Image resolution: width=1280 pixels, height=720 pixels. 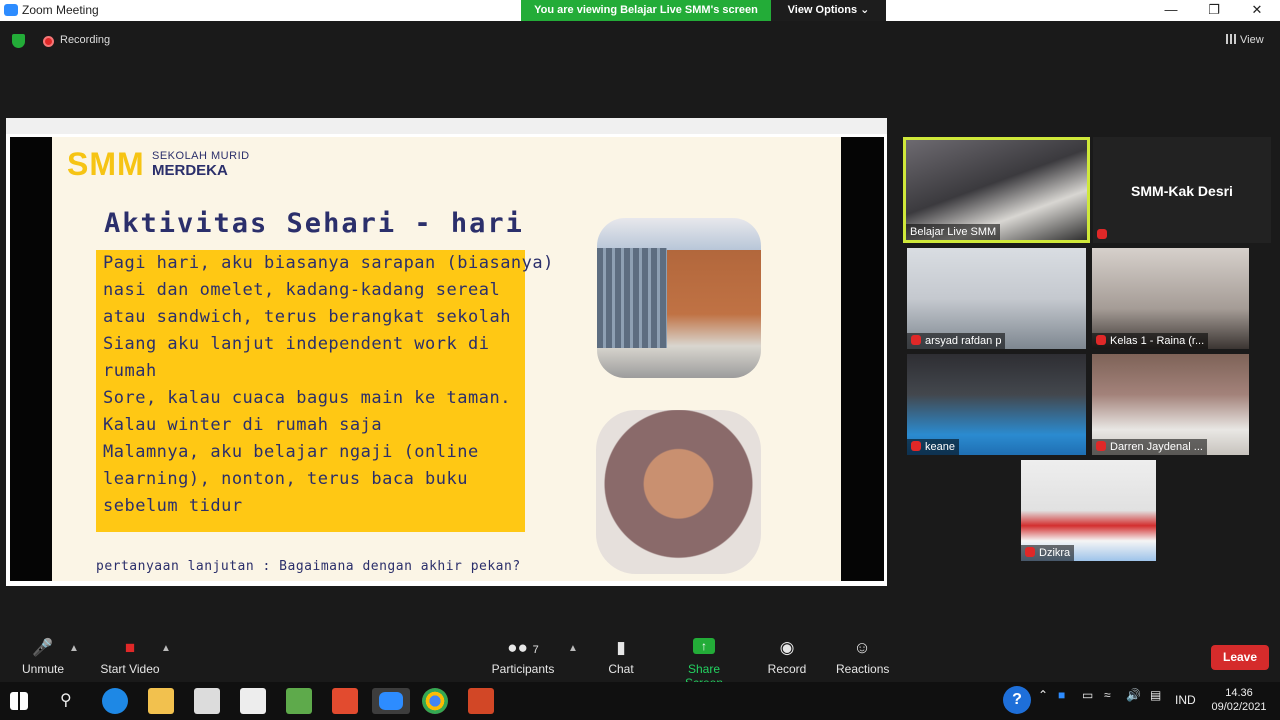 I want to click on slide-line: learning), nonton, terus baca buku, so click(x=285, y=479).